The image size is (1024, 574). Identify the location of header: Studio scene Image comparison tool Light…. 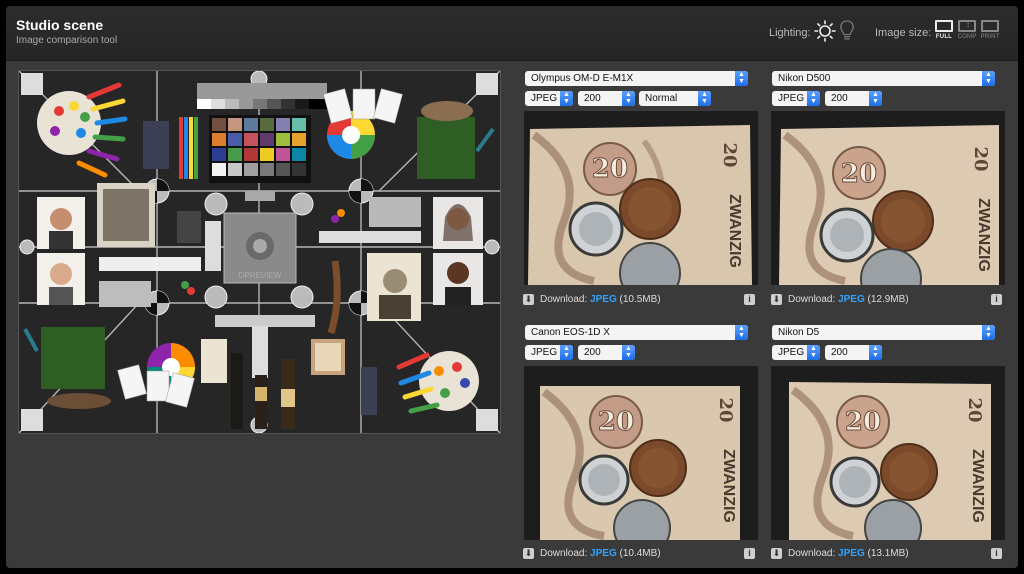
(512, 33).